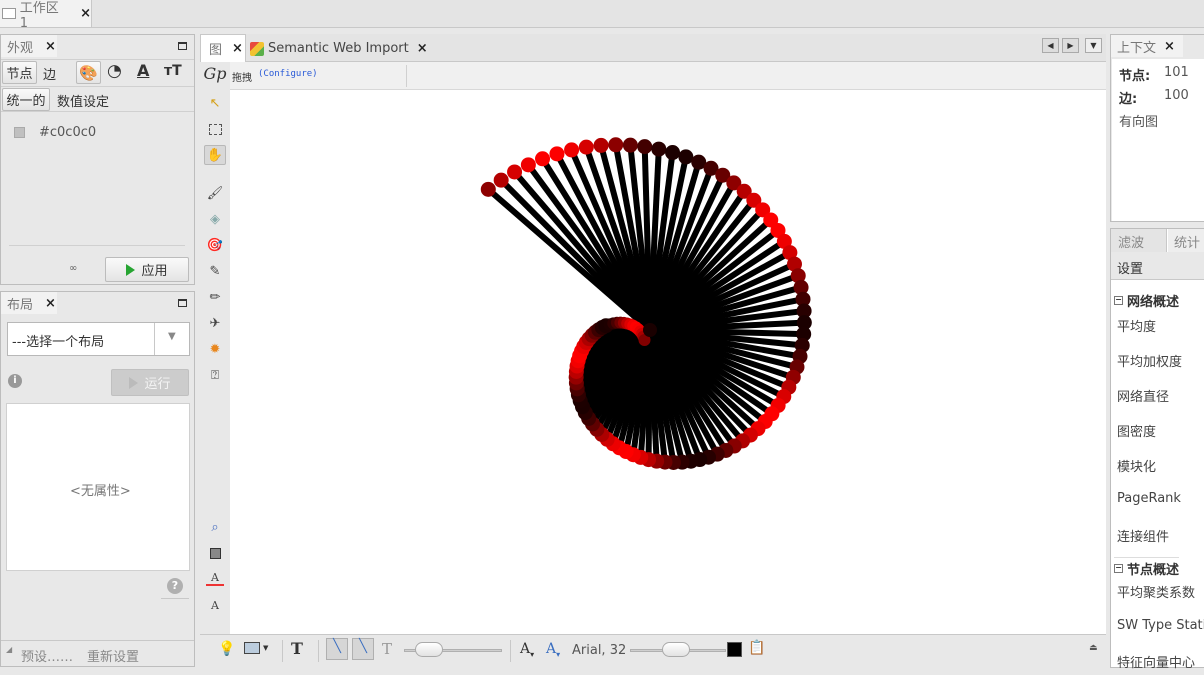  What do you see at coordinates (422, 48) in the screenshot?
I see `tab-semantic-close-icon: ×` at bounding box center [422, 48].